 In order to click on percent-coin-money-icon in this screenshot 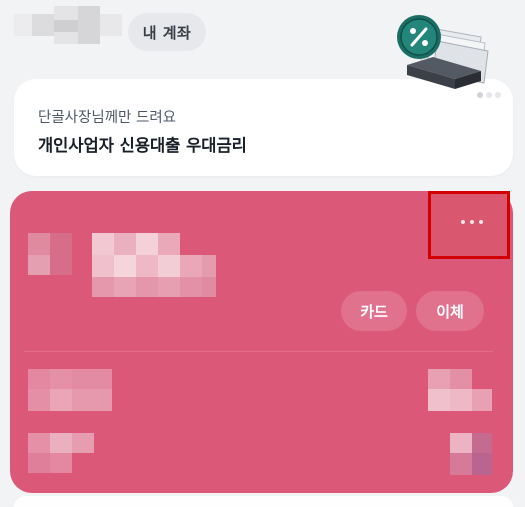, I will do `click(443, 52)`.